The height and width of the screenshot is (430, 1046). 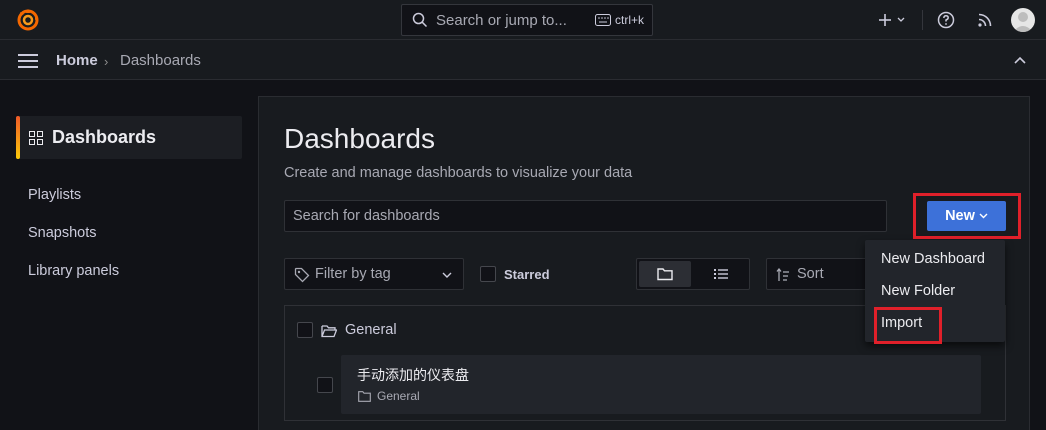 I want to click on help-icon, so click(x=946, y=20).